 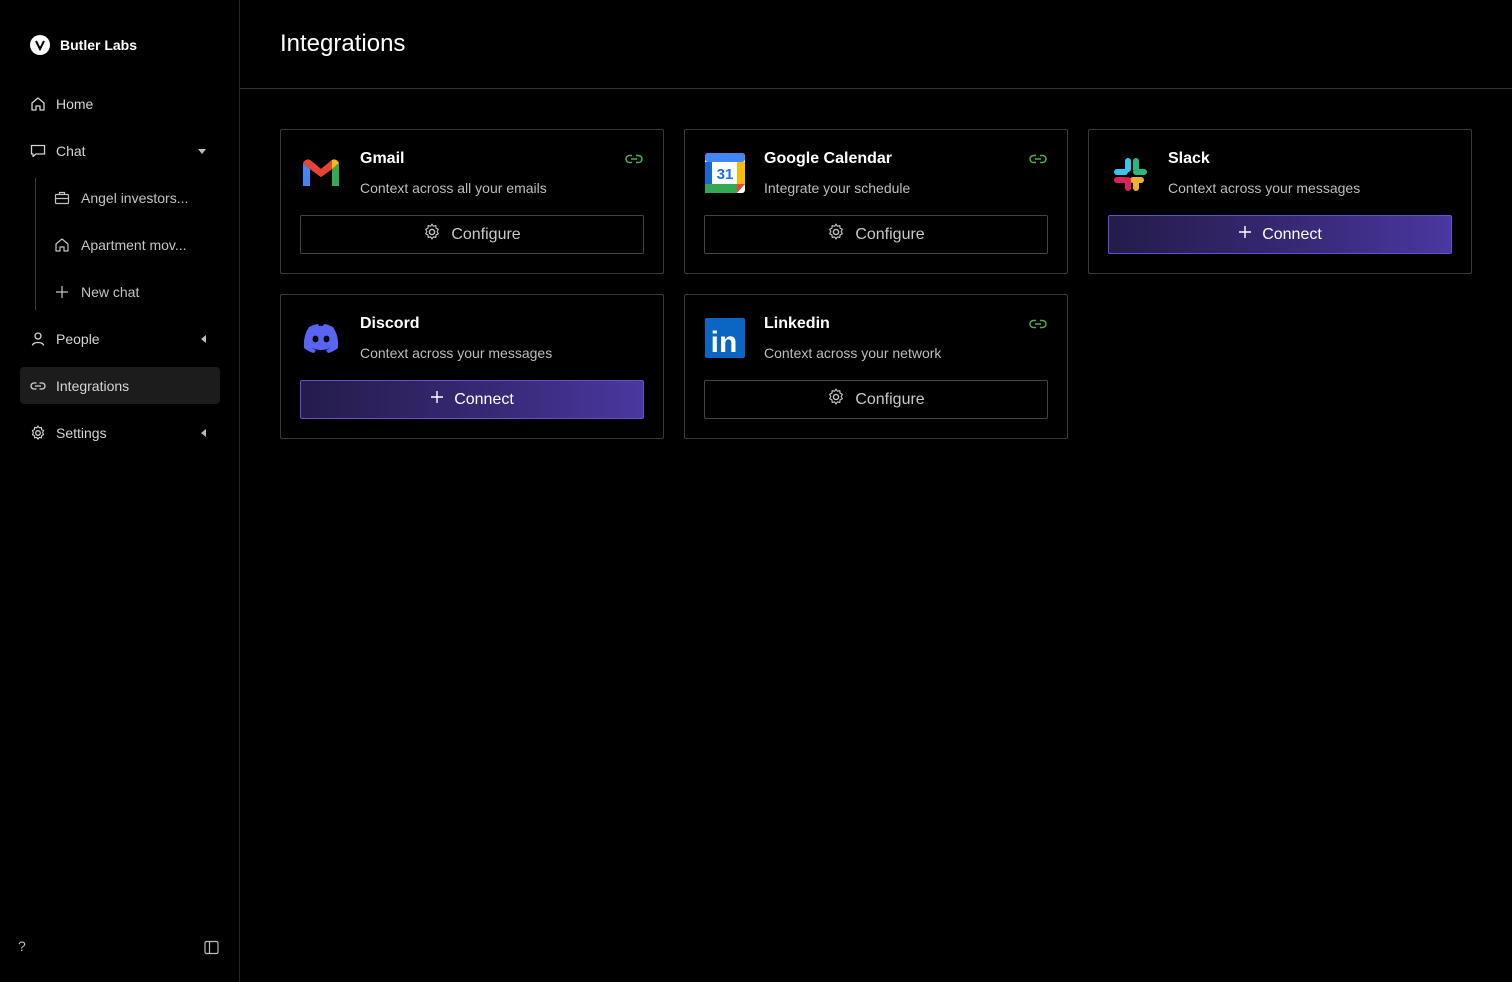 I want to click on sidebar-item-label: Chat, so click(x=71, y=150).